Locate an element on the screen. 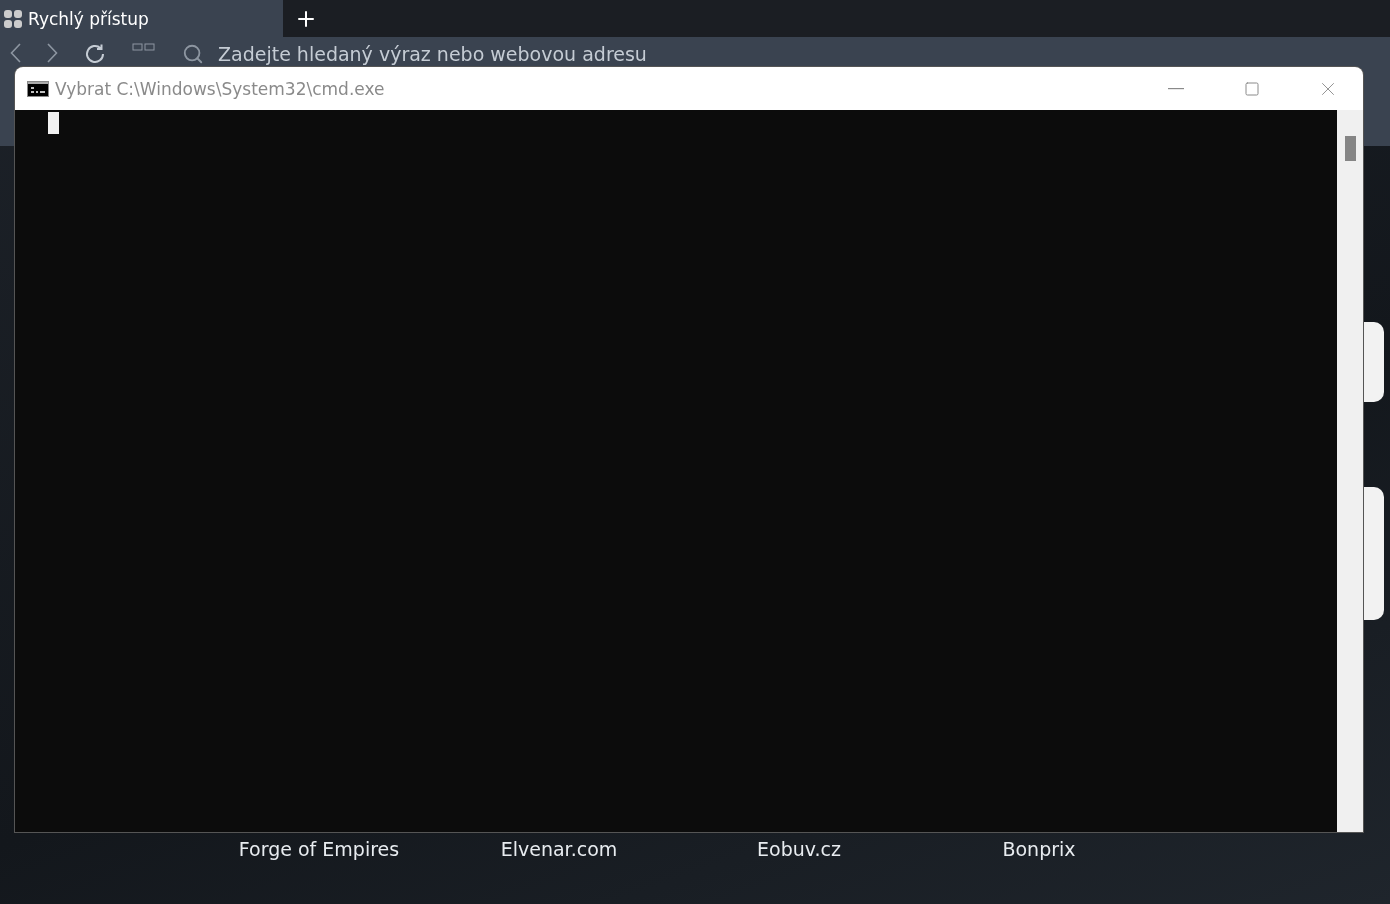 This screenshot has width=1390, height=904. minimize-icon is located at coordinates (1176, 88).